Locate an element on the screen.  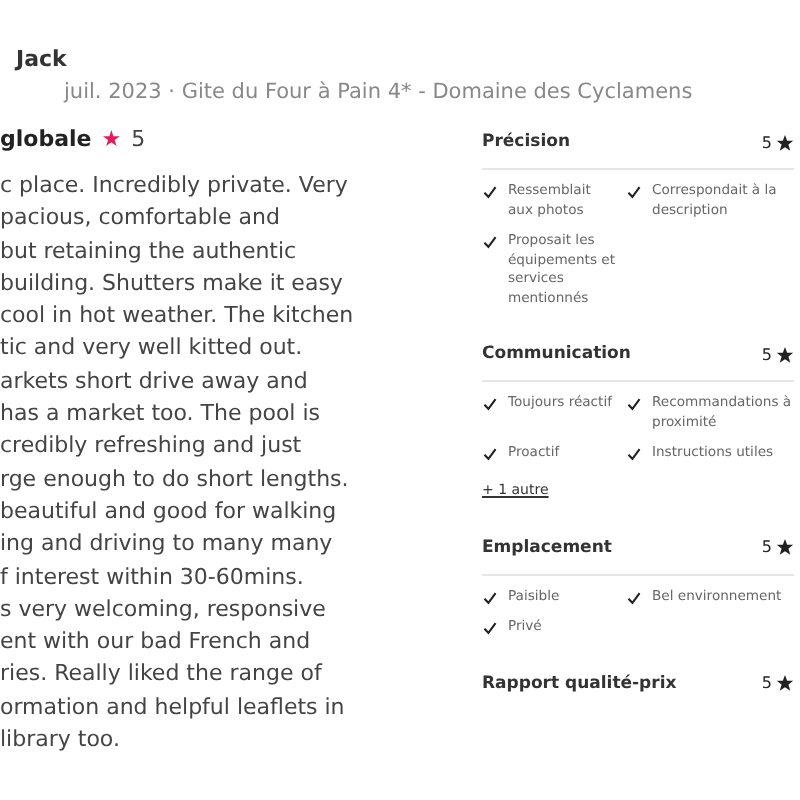
review-text-line: cool in hot weather. The kitchen is located at coordinates (178, 316).